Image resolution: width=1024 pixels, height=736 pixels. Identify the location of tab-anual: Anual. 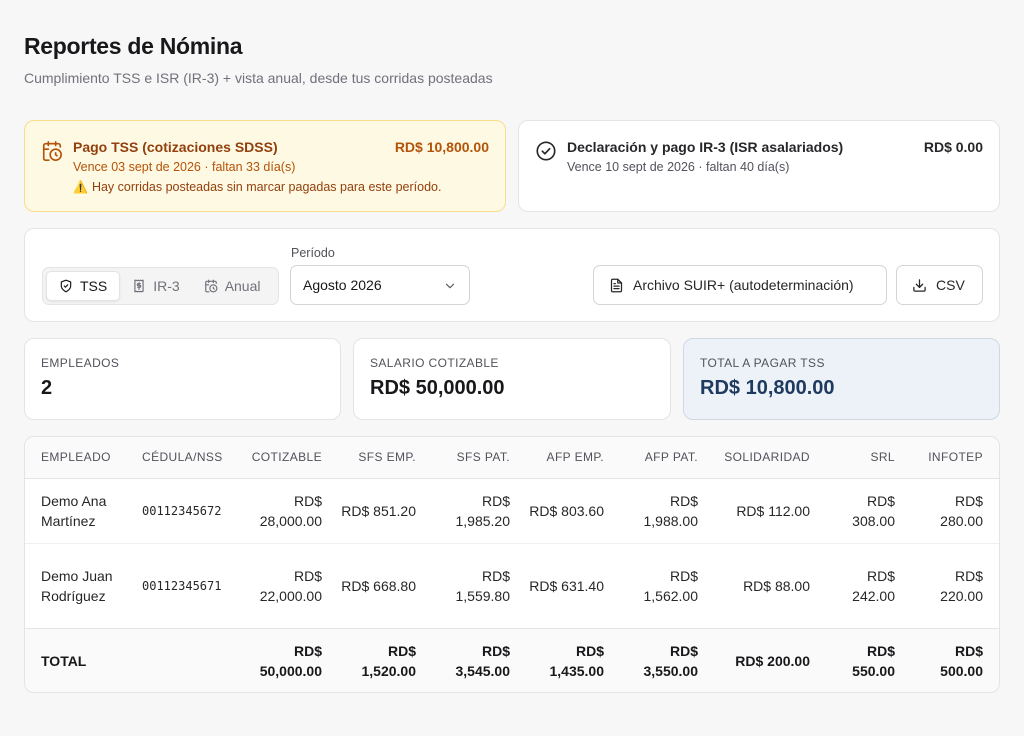
(232, 286).